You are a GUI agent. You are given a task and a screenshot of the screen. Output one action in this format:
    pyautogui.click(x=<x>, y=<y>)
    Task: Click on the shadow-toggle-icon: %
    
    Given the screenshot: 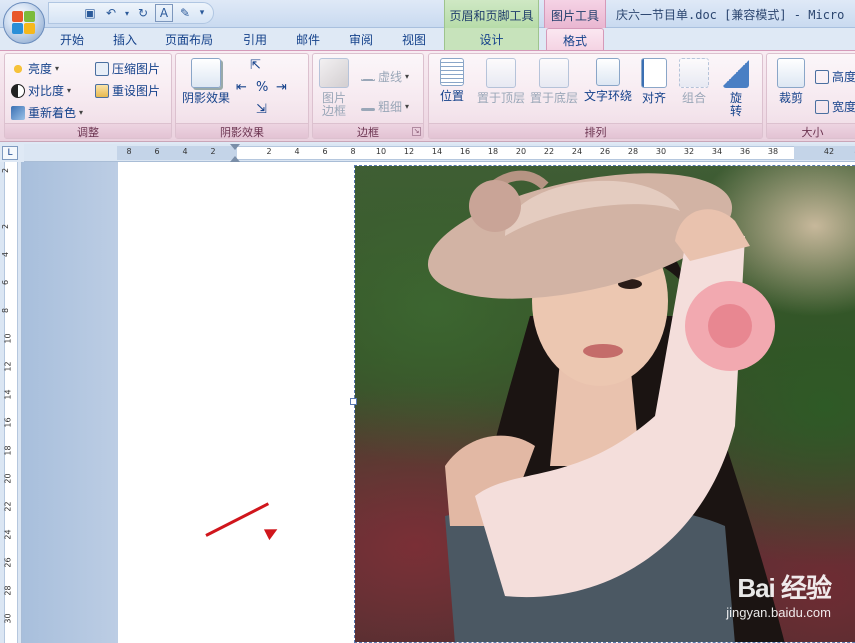 What is the action you would take?
    pyautogui.click(x=262, y=87)
    